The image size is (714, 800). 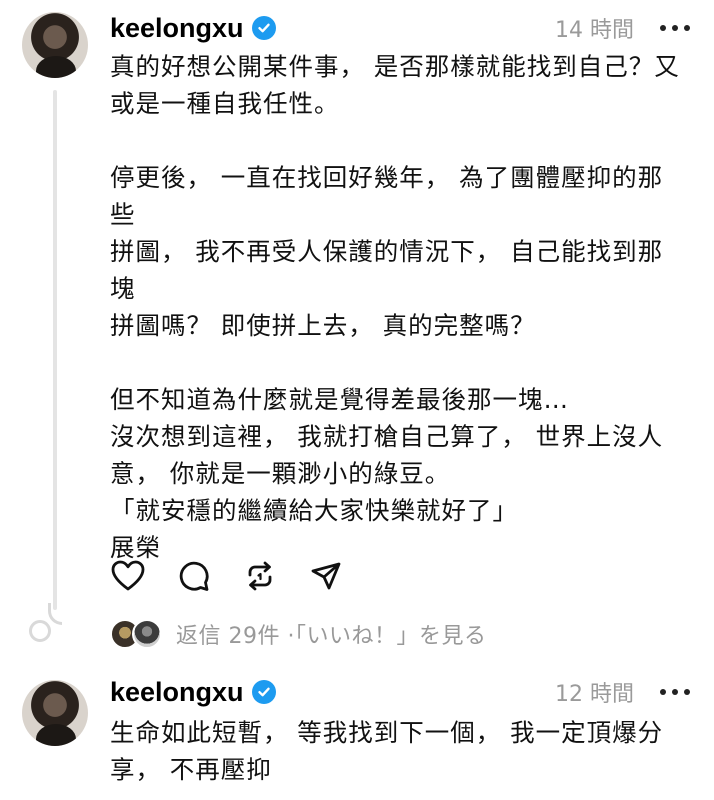 What do you see at coordinates (55, 350) in the screenshot?
I see `thread-connector-line` at bounding box center [55, 350].